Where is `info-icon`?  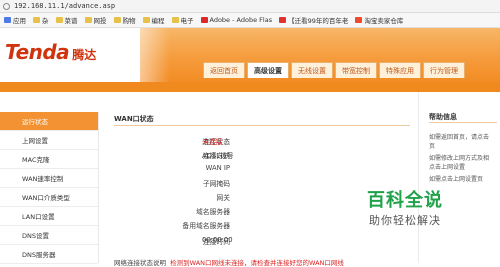
info-icon is located at coordinates (6, 6).